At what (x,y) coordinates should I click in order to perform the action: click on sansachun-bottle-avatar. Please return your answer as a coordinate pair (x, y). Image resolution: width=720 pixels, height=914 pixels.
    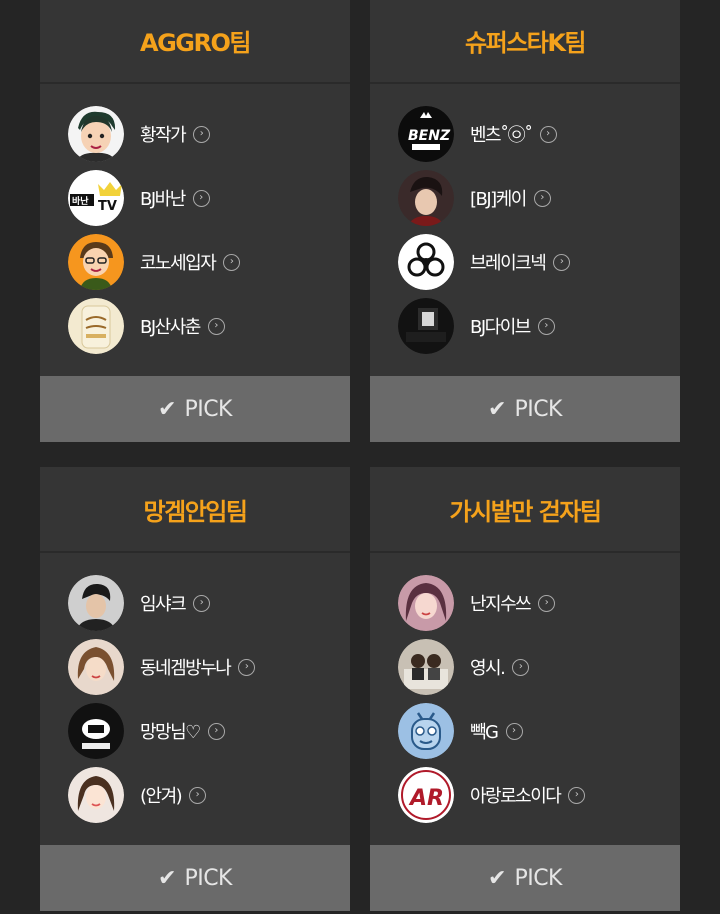
    Looking at the image, I should click on (96, 326).